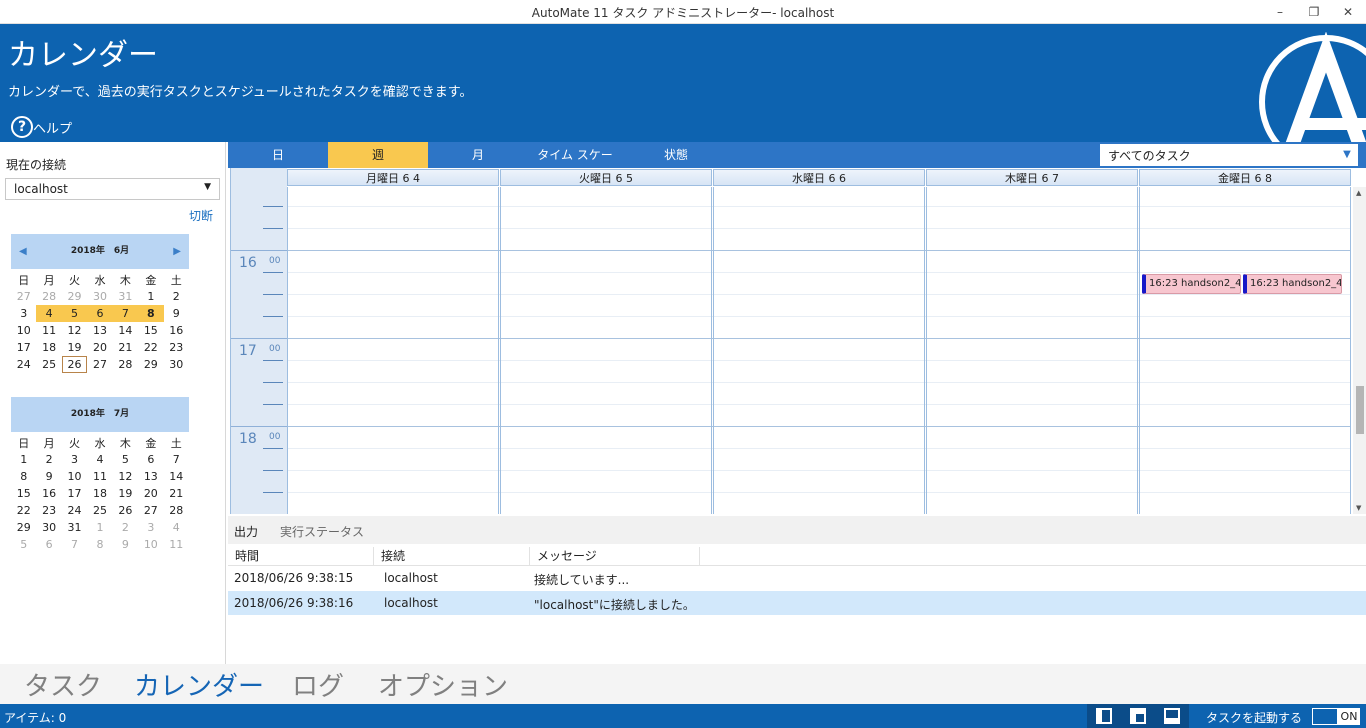 This screenshot has height=728, width=1366. Describe the element at coordinates (606, 350) in the screenshot. I see `day-column-tue` at that location.